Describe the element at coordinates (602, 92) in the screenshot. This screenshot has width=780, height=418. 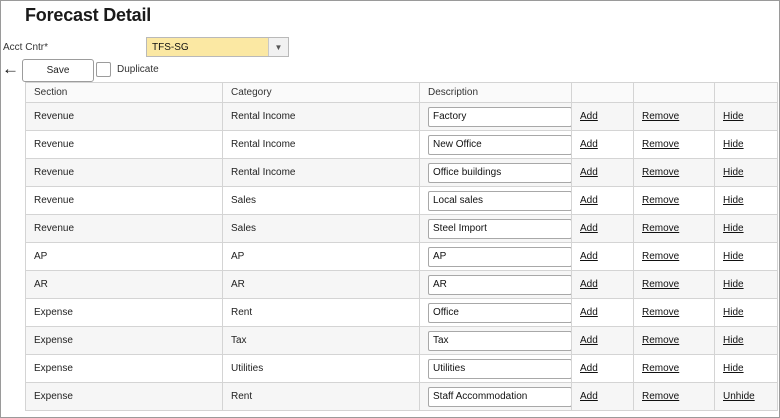
I see `column-header-add` at that location.